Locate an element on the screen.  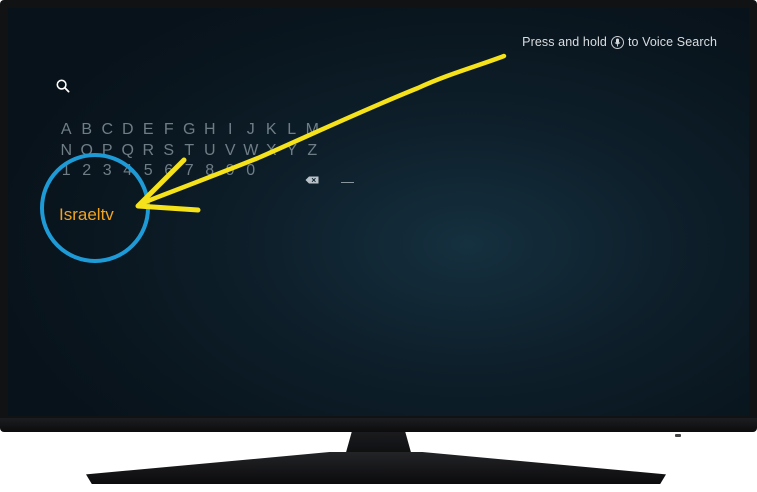
tv-stand-base is located at coordinates (376, 468).